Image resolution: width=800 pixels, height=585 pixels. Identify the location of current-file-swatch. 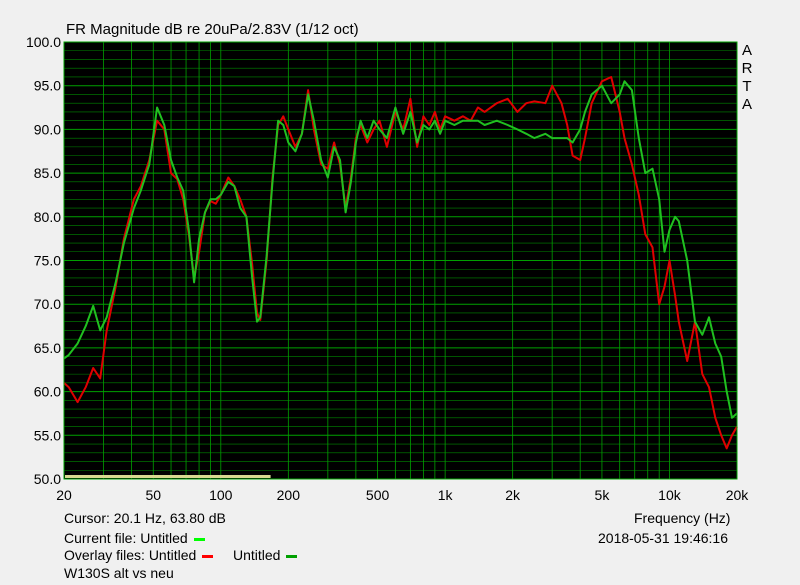
(199, 539).